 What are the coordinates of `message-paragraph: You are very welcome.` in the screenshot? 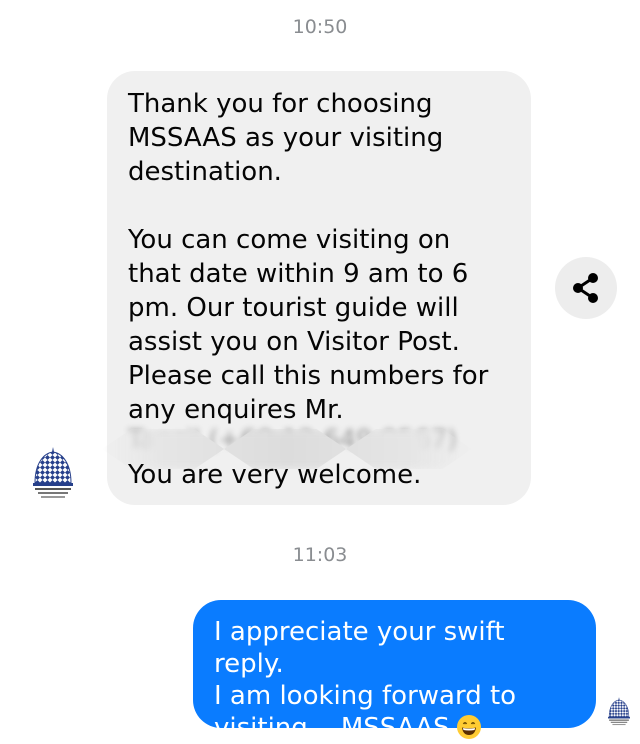 It's located at (275, 475).